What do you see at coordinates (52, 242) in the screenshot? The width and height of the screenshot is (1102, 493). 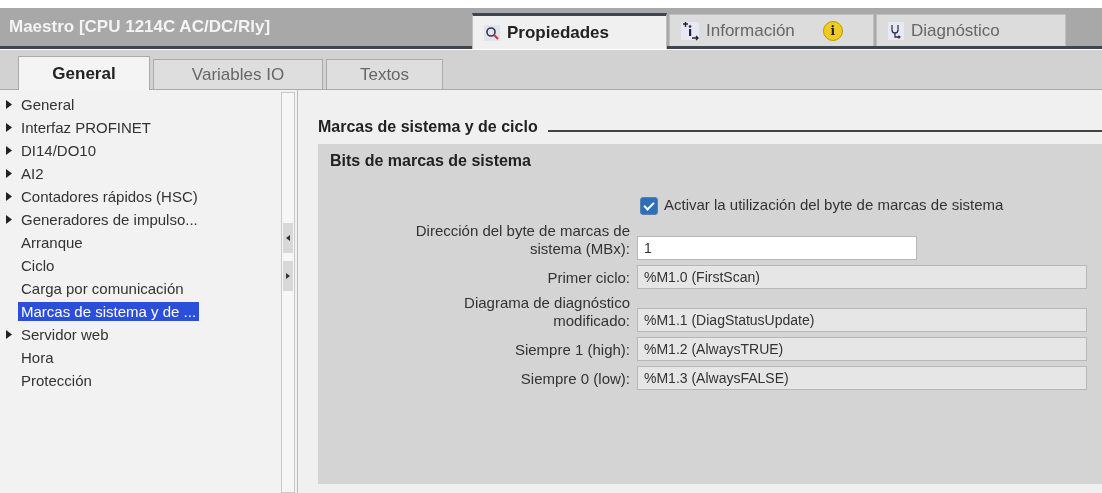 I see `sidebar-item: Arranque` at bounding box center [52, 242].